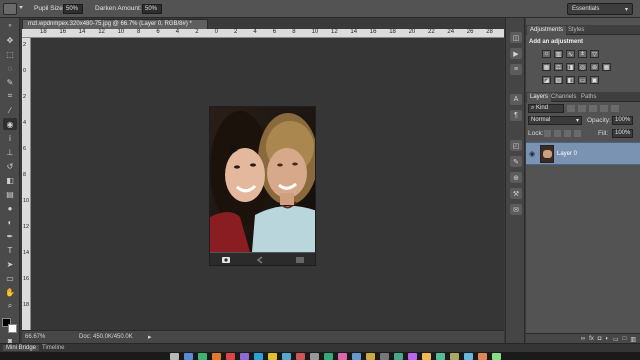  Describe the element at coordinates (567, 133) in the screenshot. I see `lock-position-icon` at that location.